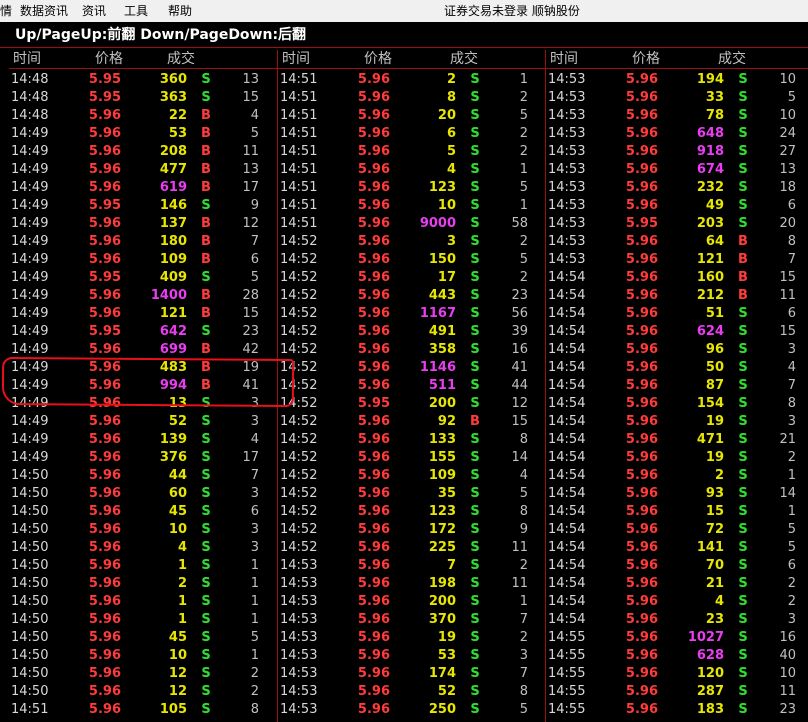 The image size is (808, 722). Describe the element at coordinates (173, 277) in the screenshot. I see `tick-volume: 409` at that location.